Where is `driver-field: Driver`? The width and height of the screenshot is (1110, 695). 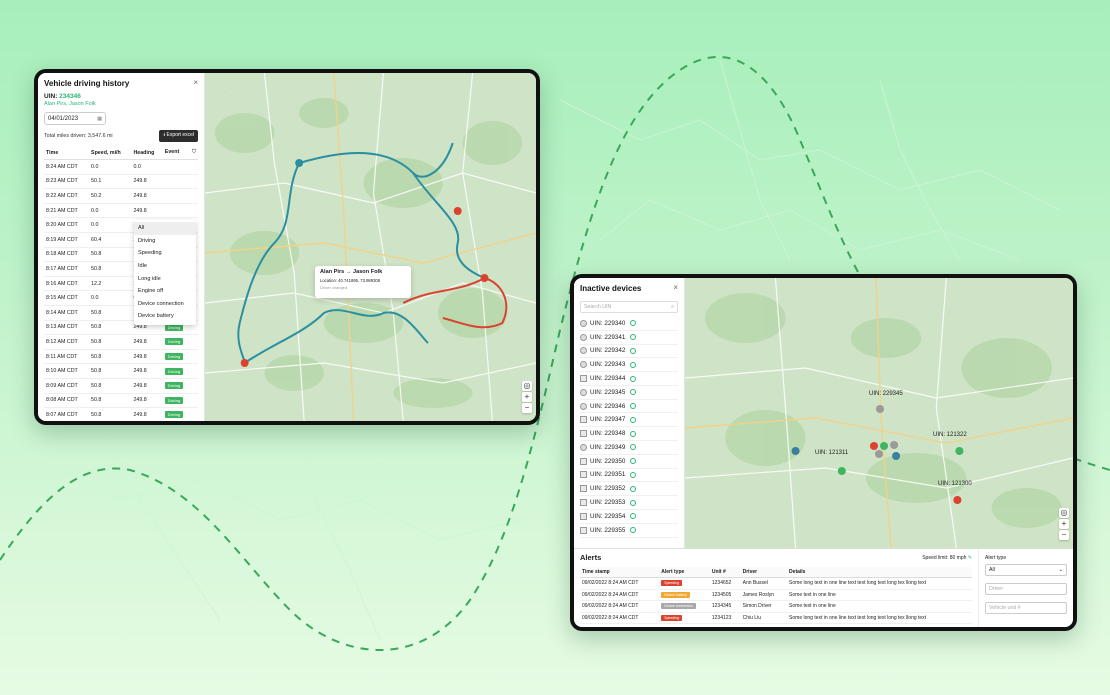 driver-field: Driver is located at coordinates (1026, 589).